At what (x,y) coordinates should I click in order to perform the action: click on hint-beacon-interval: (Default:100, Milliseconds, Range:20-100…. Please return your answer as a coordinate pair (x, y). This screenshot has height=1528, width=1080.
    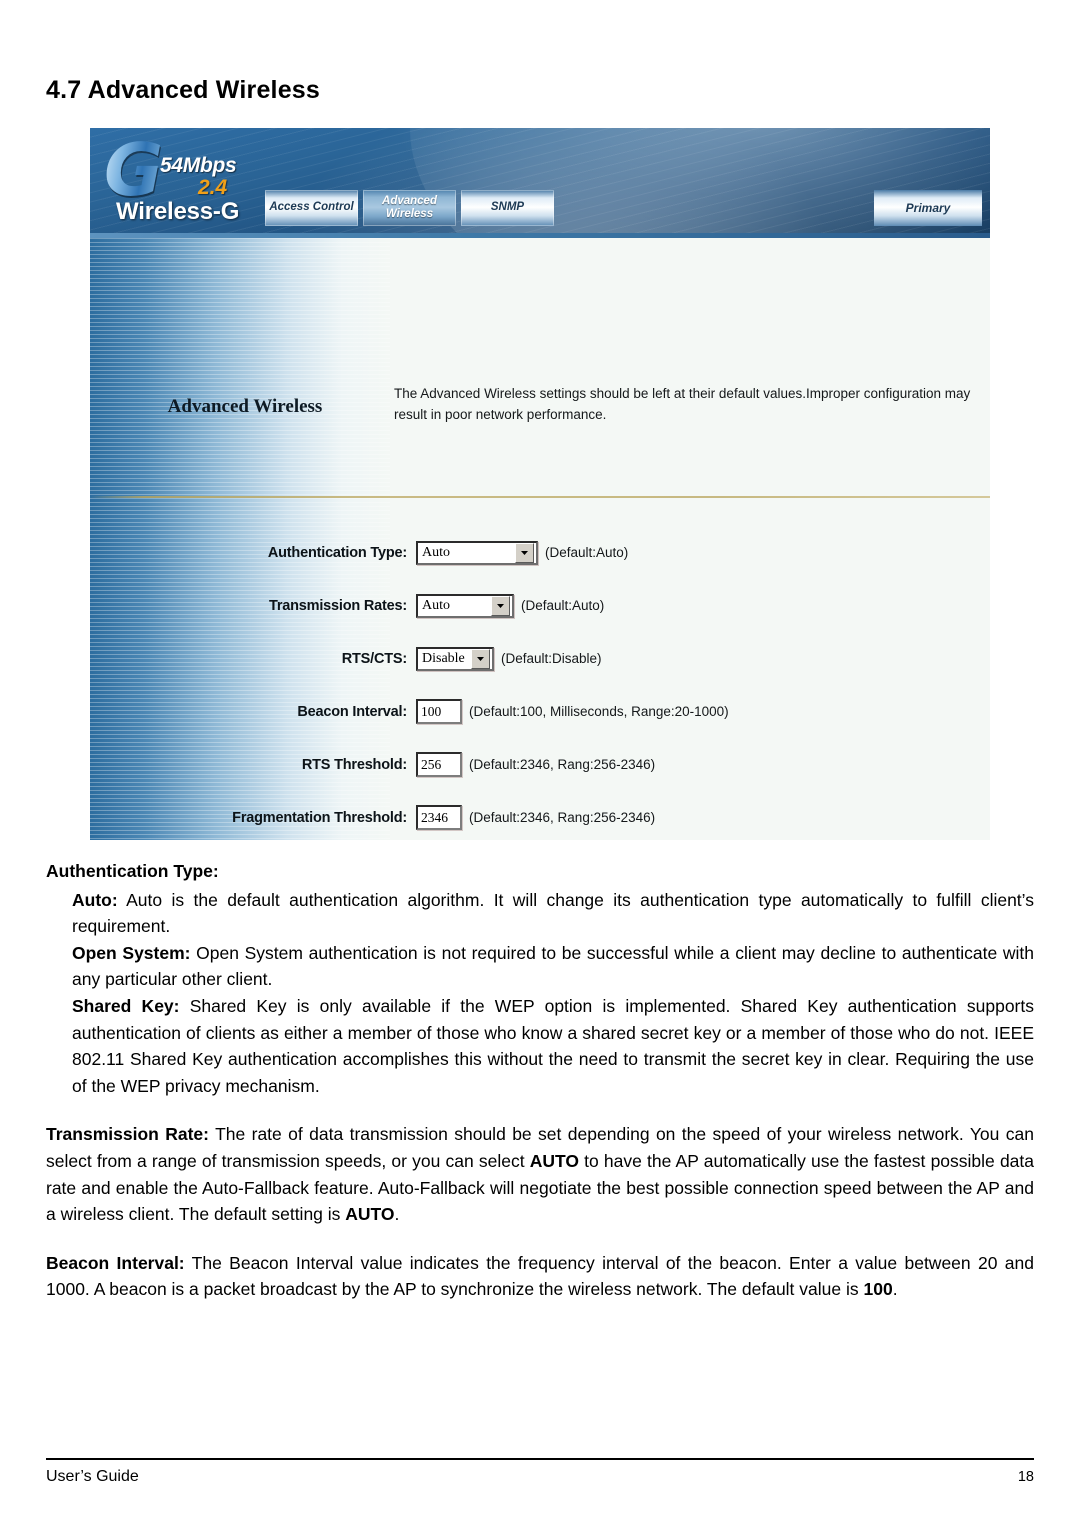
    Looking at the image, I should click on (599, 711).